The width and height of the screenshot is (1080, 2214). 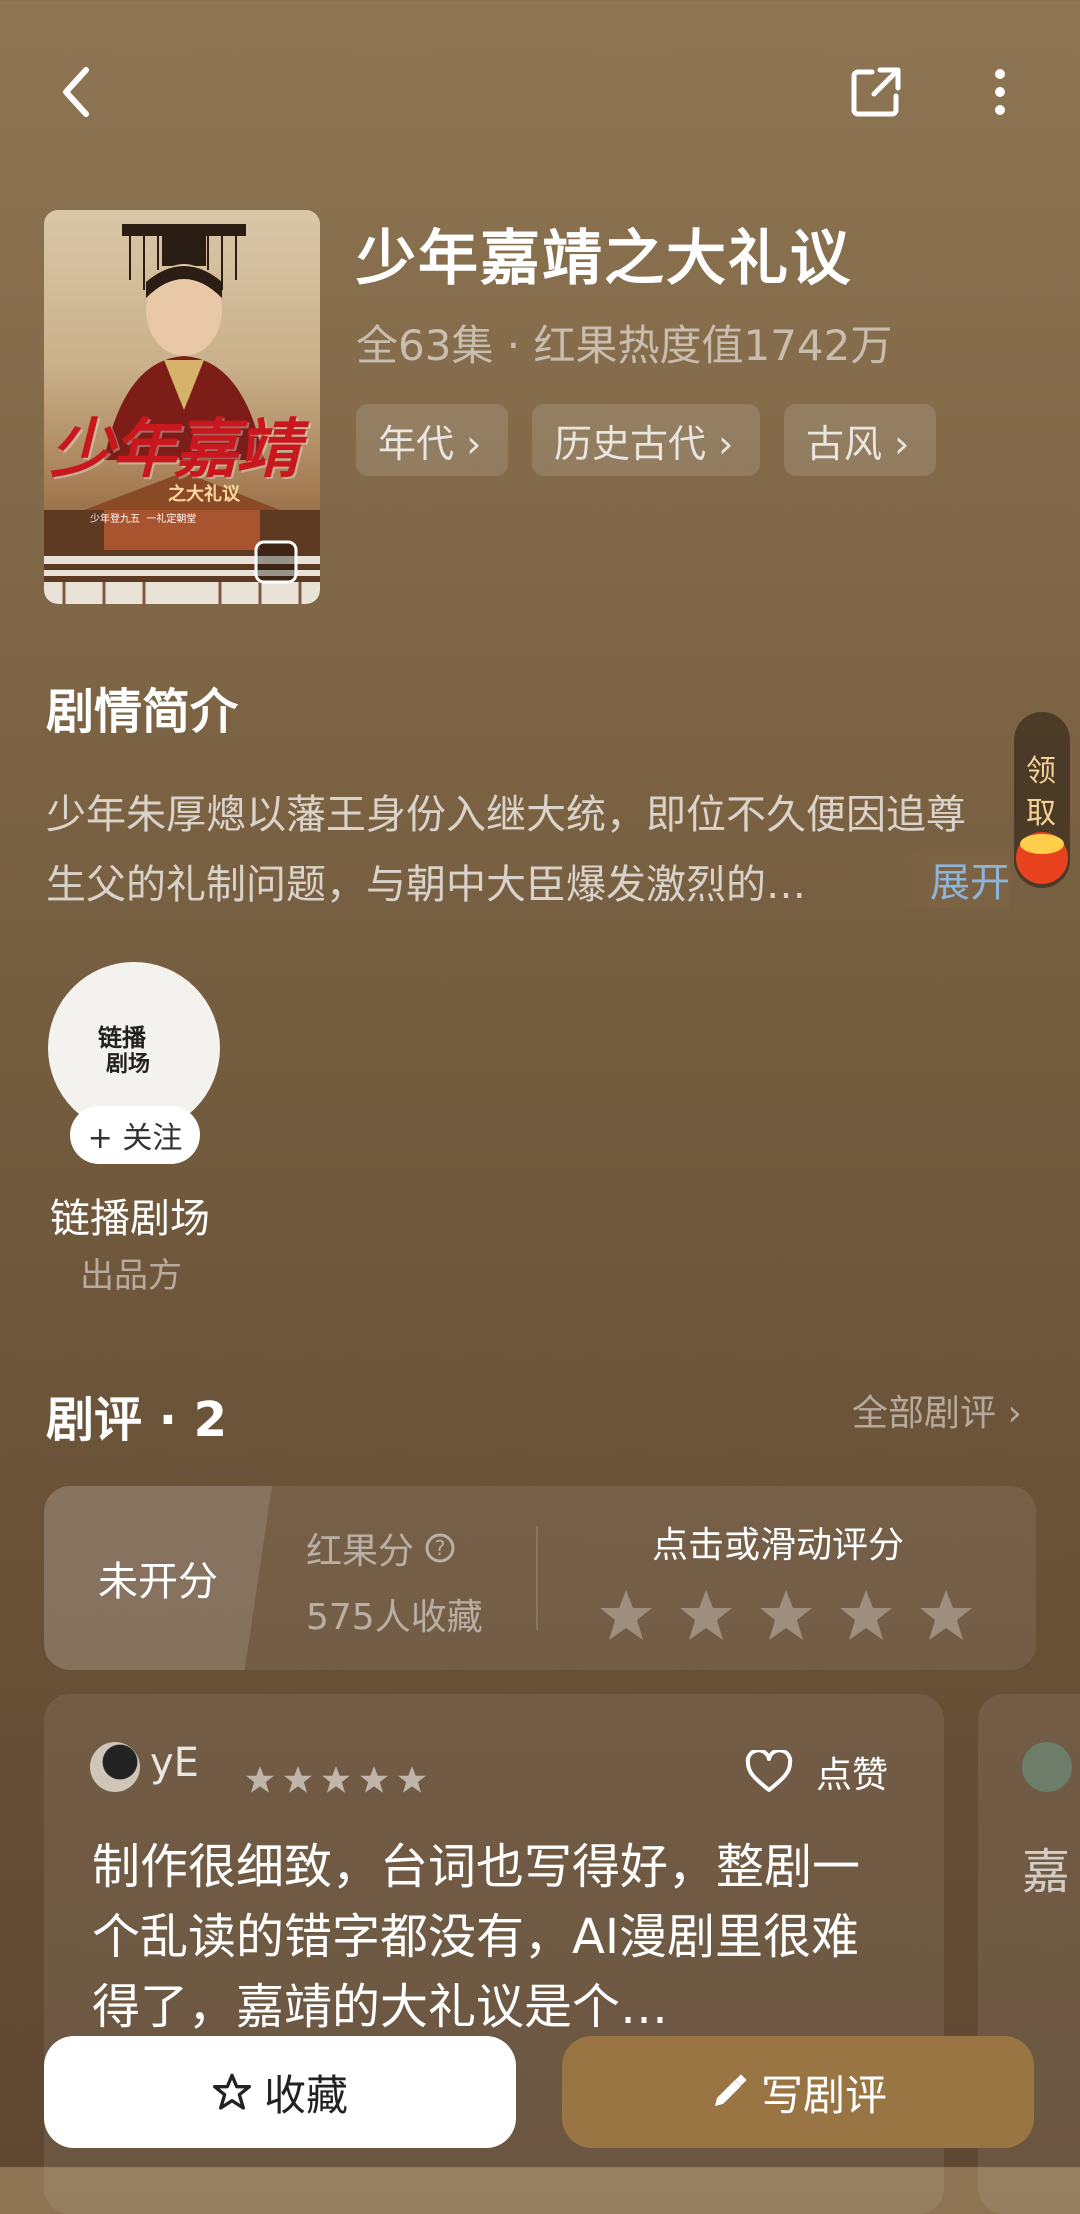 I want to click on reward-widget: 领 取, so click(x=1042, y=800).